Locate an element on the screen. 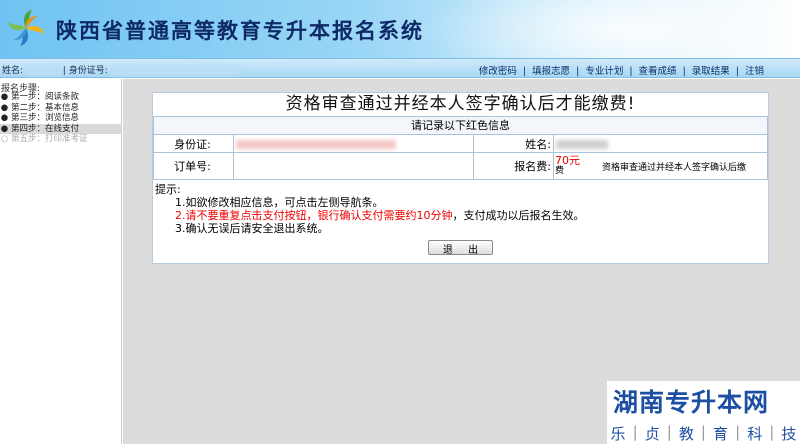 This screenshot has height=444, width=800. fee-label: 报名费: is located at coordinates (513, 166).